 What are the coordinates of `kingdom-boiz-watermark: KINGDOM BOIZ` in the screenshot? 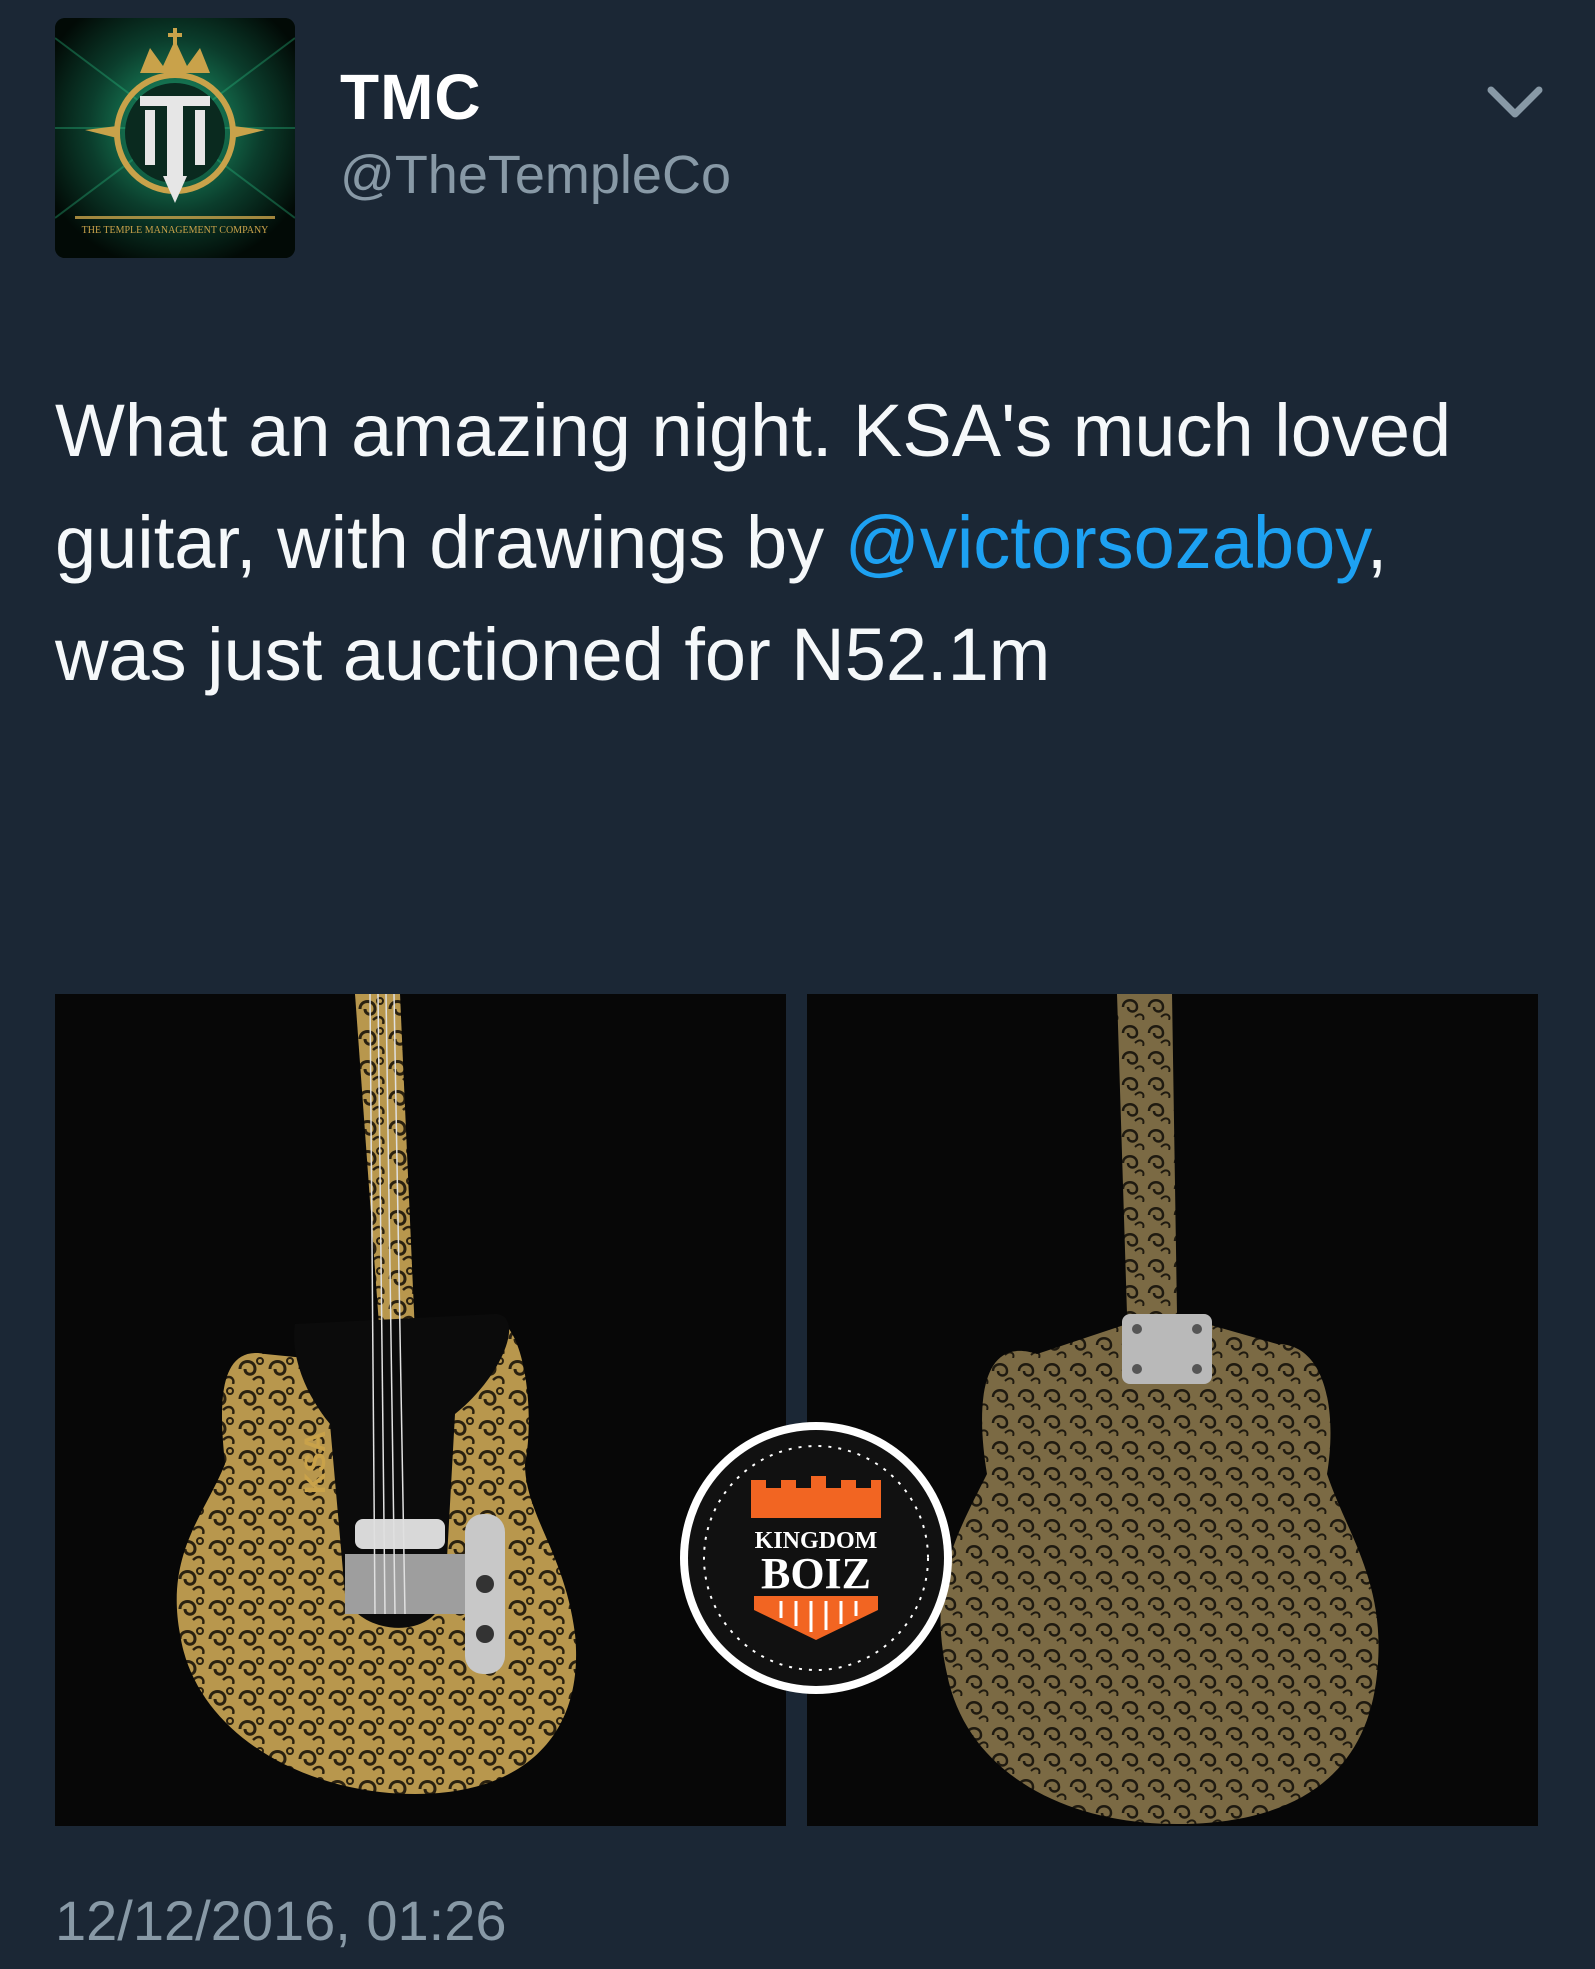 It's located at (816, 1558).